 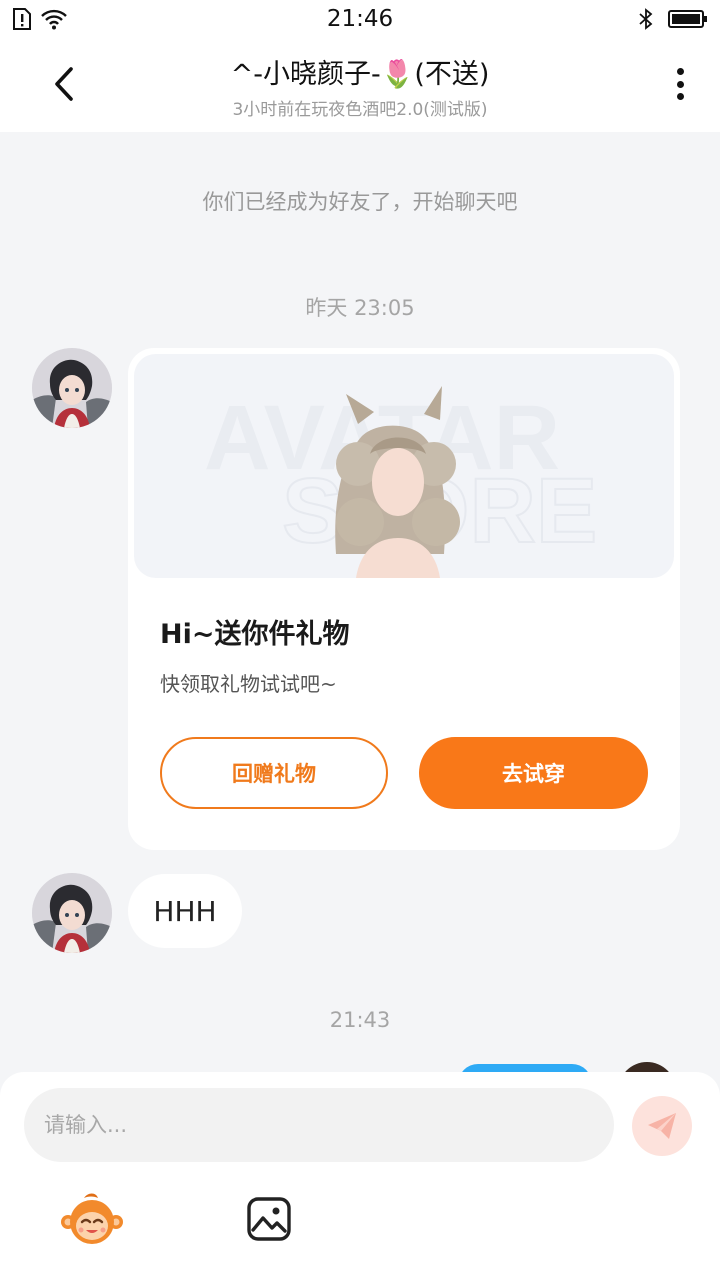 I want to click on page-title: ^-小晓颜子-🌷(不送), so click(x=360, y=74).